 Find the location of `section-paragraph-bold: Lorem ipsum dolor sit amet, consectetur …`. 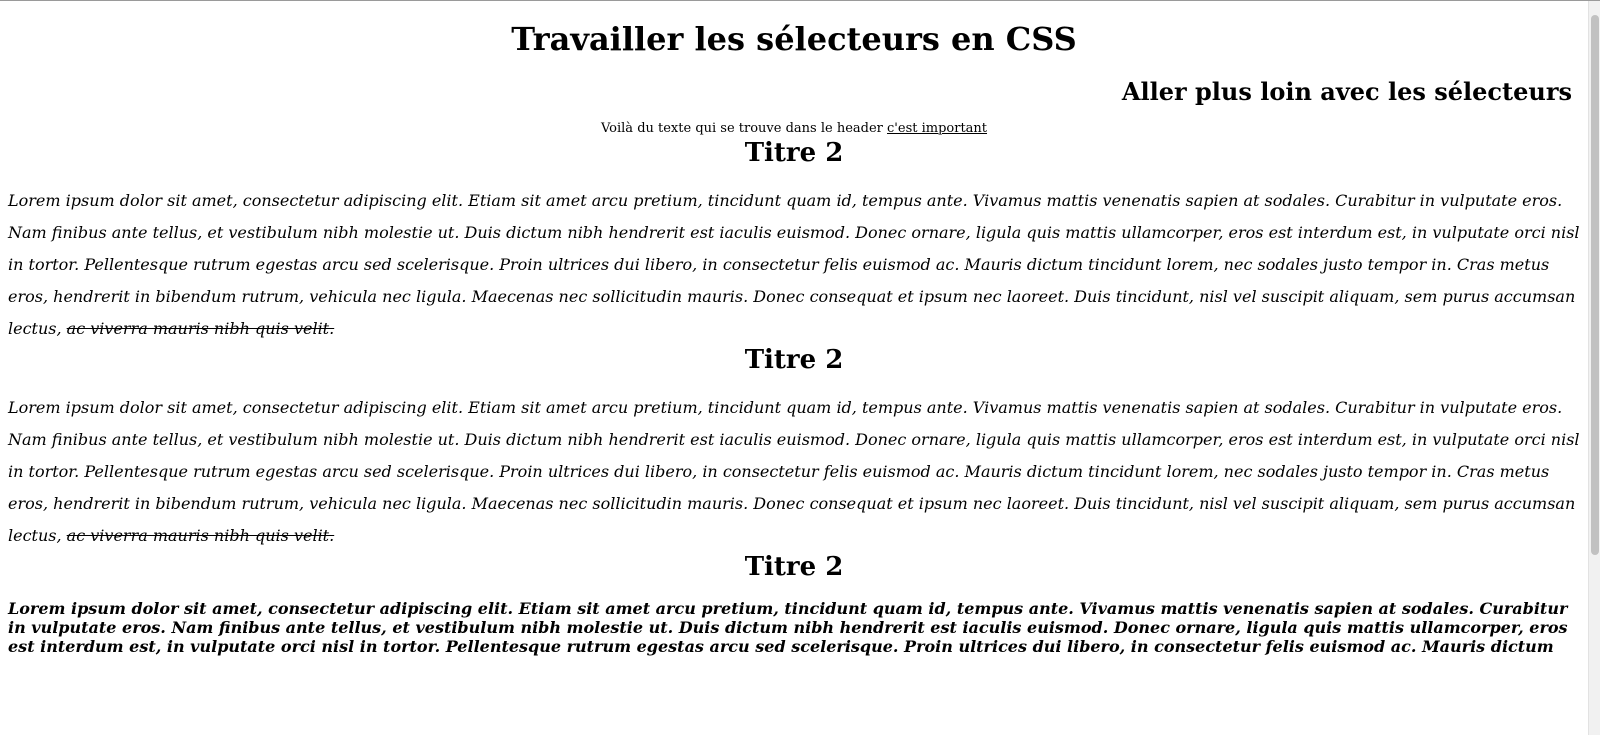

section-paragraph-bold: Lorem ipsum dolor sit amet, consectetur … is located at coordinates (788, 628).